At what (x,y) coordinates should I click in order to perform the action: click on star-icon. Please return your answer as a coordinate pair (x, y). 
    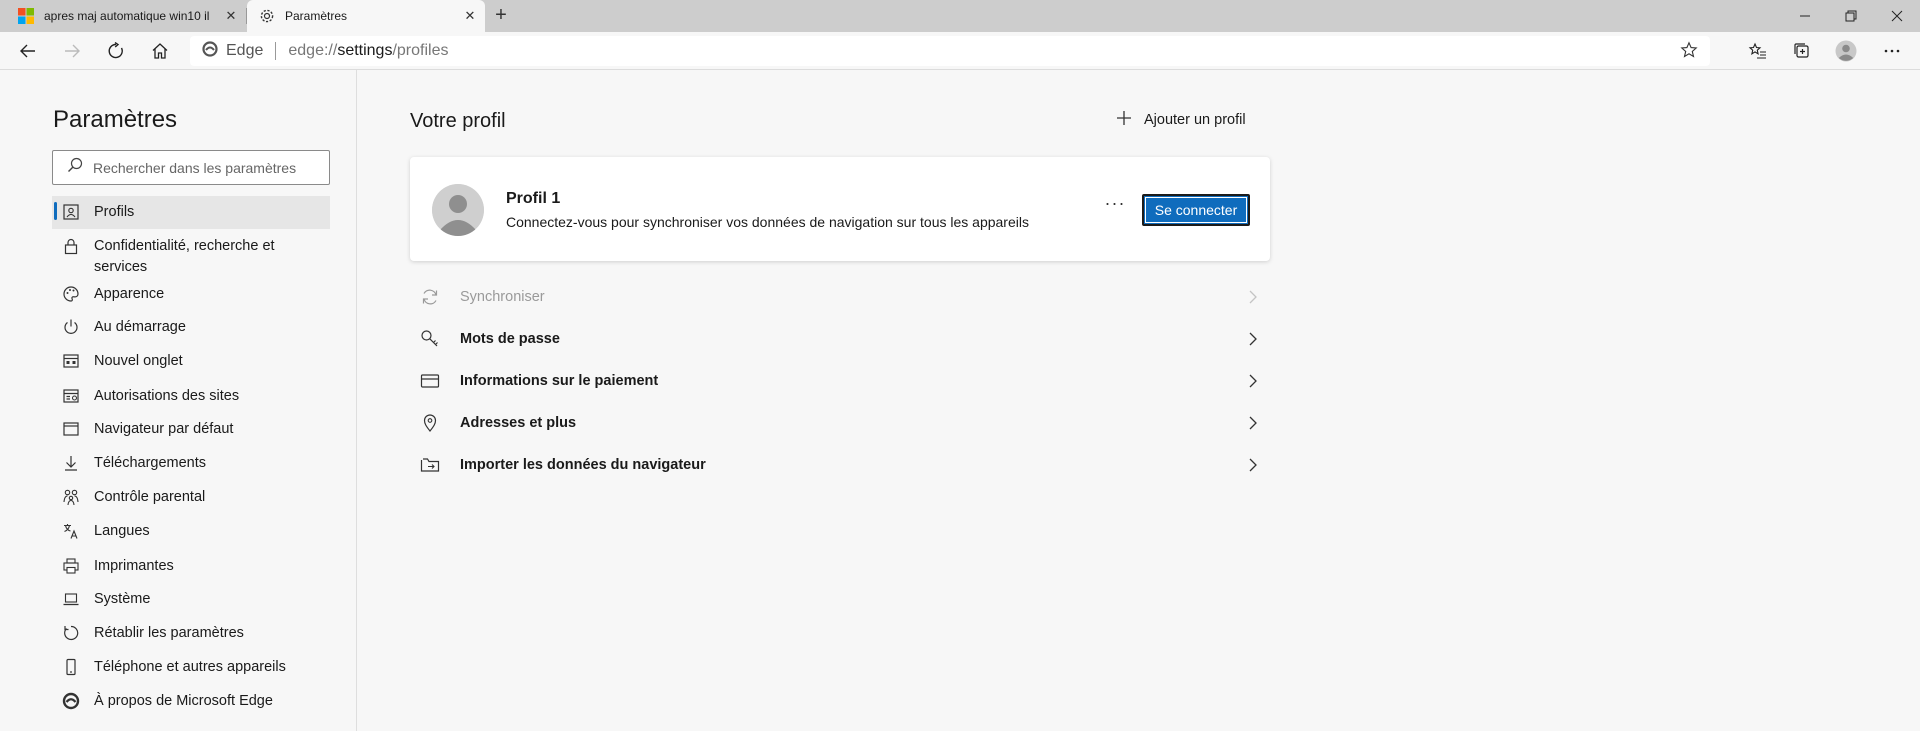
    Looking at the image, I should click on (1689, 52).